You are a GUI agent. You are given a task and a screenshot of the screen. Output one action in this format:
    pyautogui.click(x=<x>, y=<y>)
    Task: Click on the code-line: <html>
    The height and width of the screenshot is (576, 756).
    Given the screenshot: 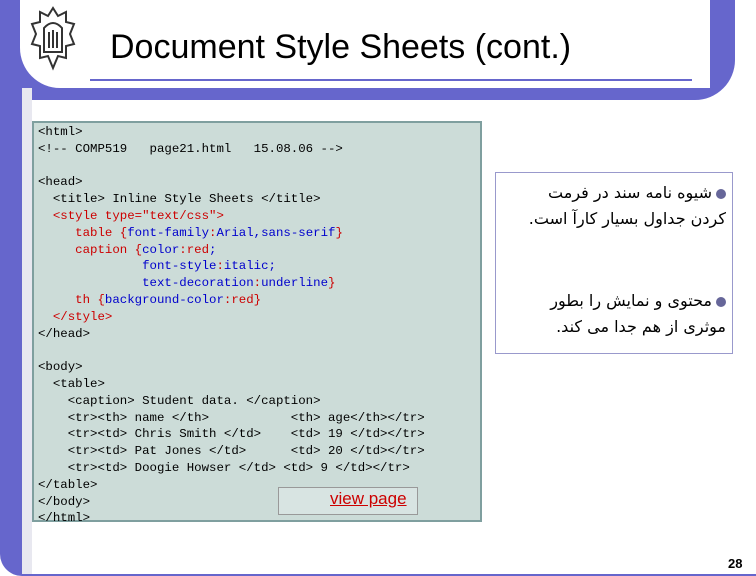 What is the action you would take?
    pyautogui.click(x=60, y=132)
    